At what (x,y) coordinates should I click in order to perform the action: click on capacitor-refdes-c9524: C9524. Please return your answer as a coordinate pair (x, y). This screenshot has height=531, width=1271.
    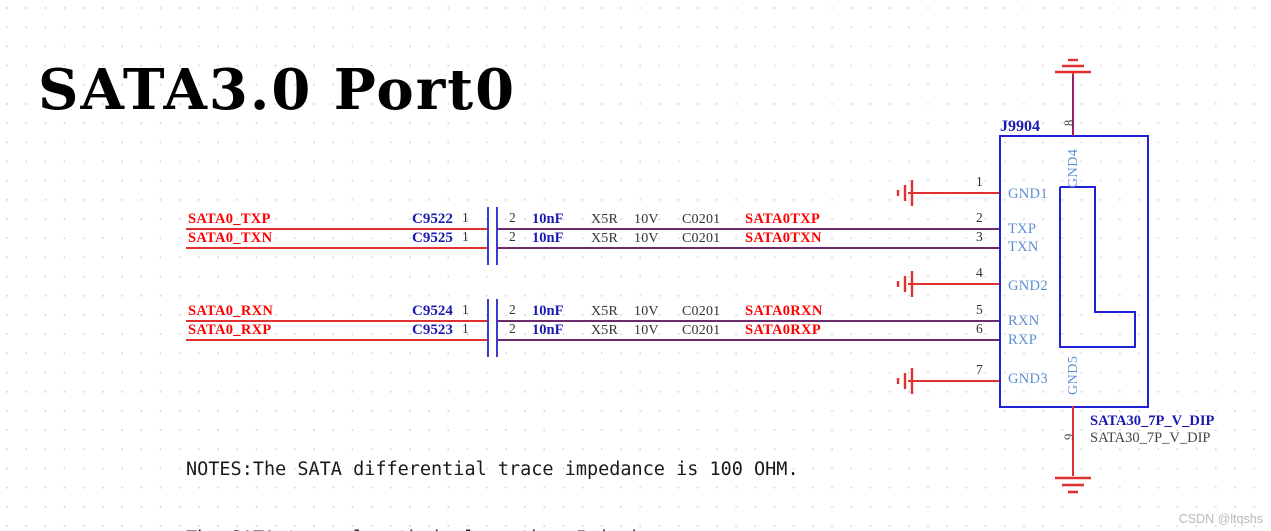
    Looking at the image, I should click on (432, 311).